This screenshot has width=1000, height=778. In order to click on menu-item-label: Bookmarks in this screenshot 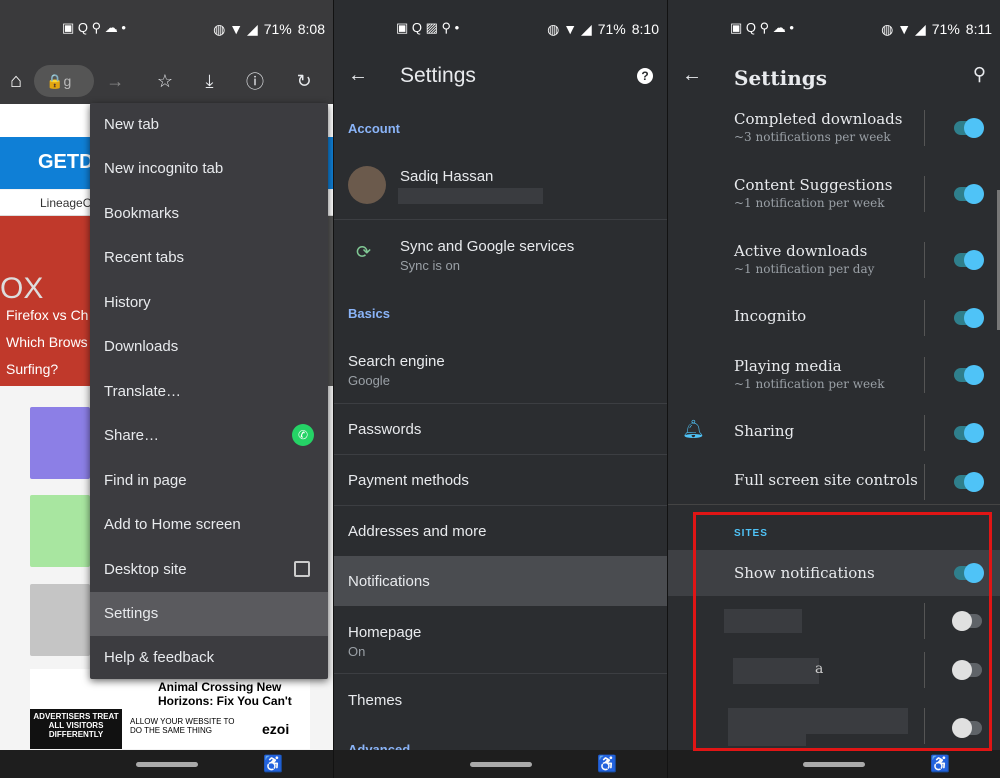, I will do `click(142, 213)`.